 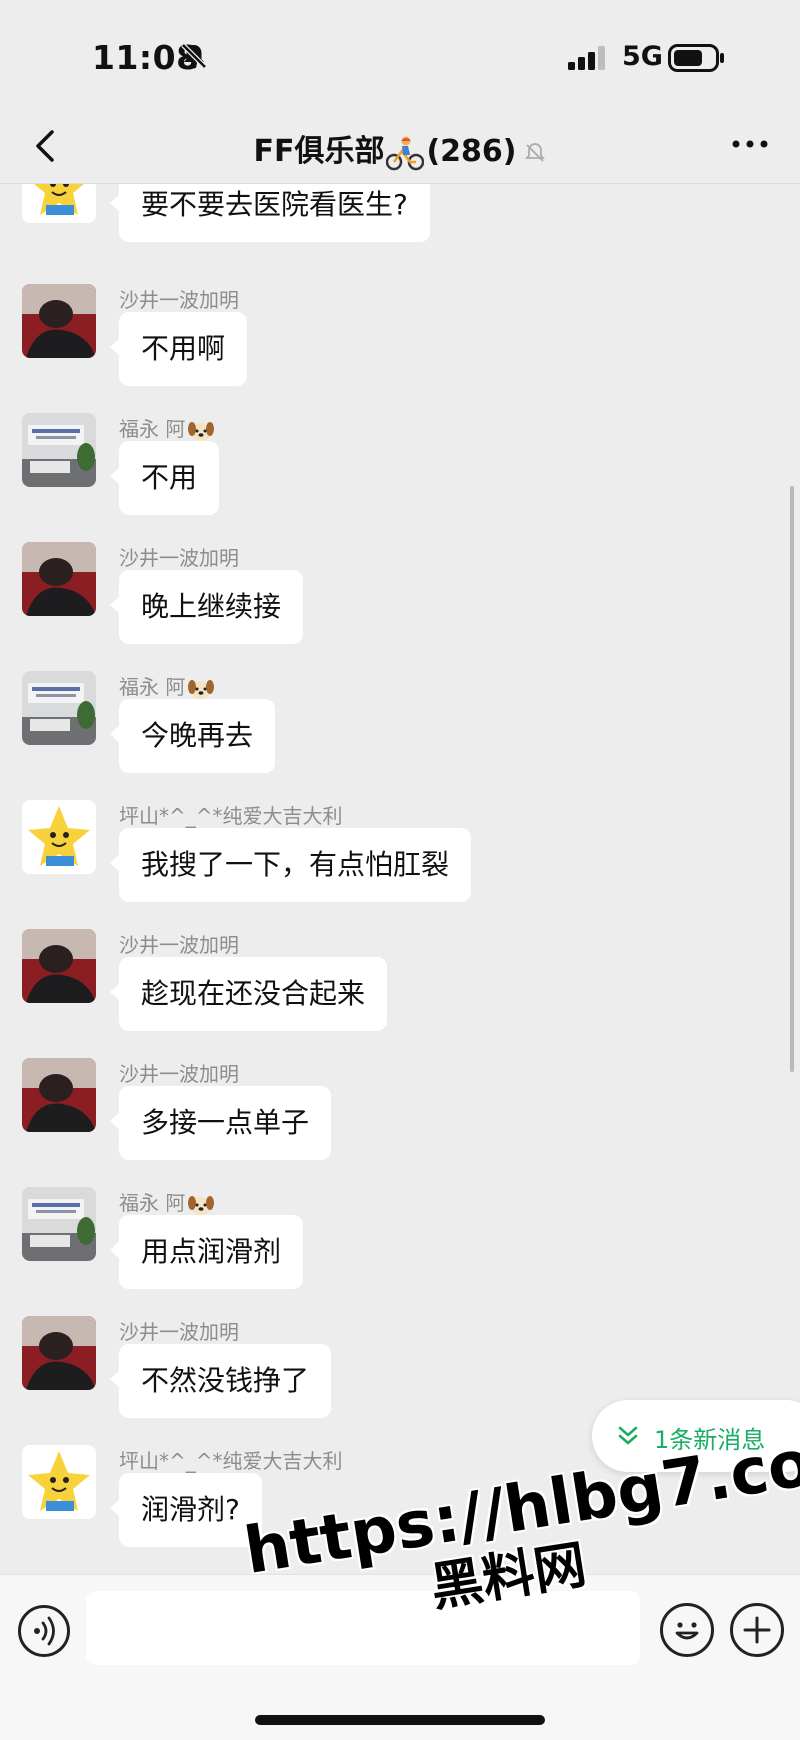 What do you see at coordinates (642, 56) in the screenshot?
I see `network-type: 5G` at bounding box center [642, 56].